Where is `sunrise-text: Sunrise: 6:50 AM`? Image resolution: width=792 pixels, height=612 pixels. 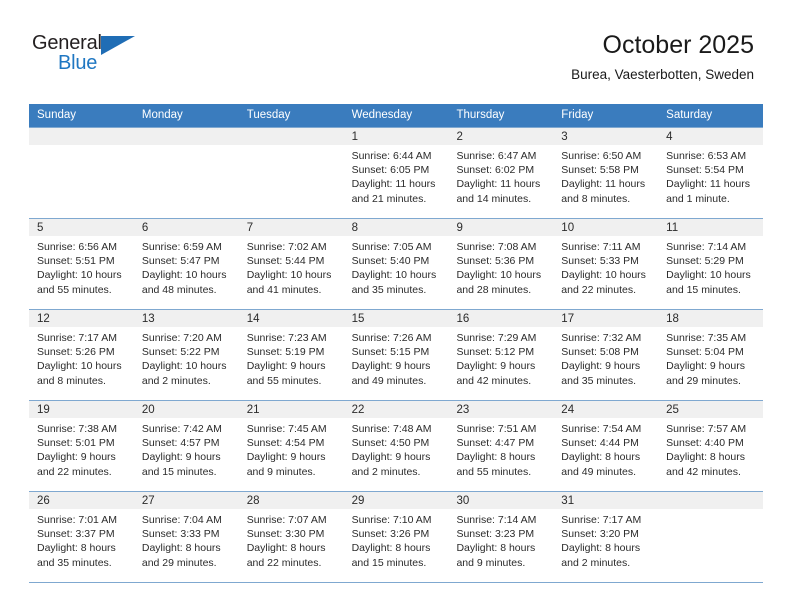 sunrise-text: Sunrise: 6:50 AM is located at coordinates (601, 156).